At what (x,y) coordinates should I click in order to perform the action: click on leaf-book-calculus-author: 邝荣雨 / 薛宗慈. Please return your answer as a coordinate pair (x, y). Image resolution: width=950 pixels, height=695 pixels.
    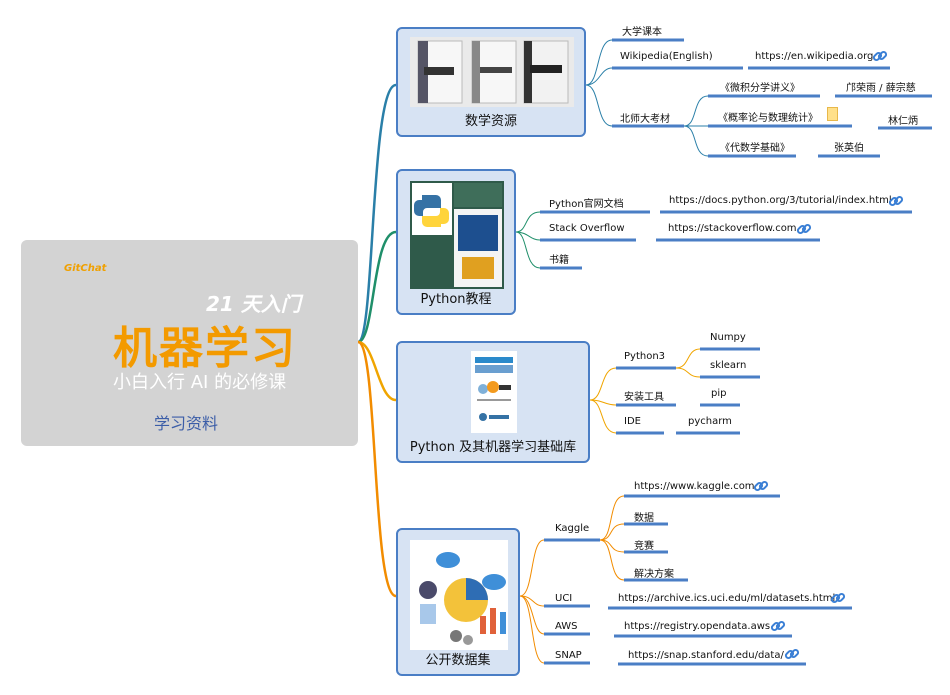
    Looking at the image, I should click on (881, 86).